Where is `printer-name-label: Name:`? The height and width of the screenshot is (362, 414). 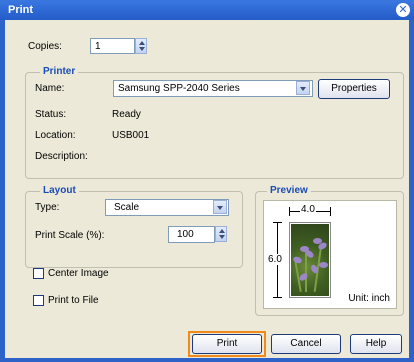
printer-name-label: Name: is located at coordinates (50, 88).